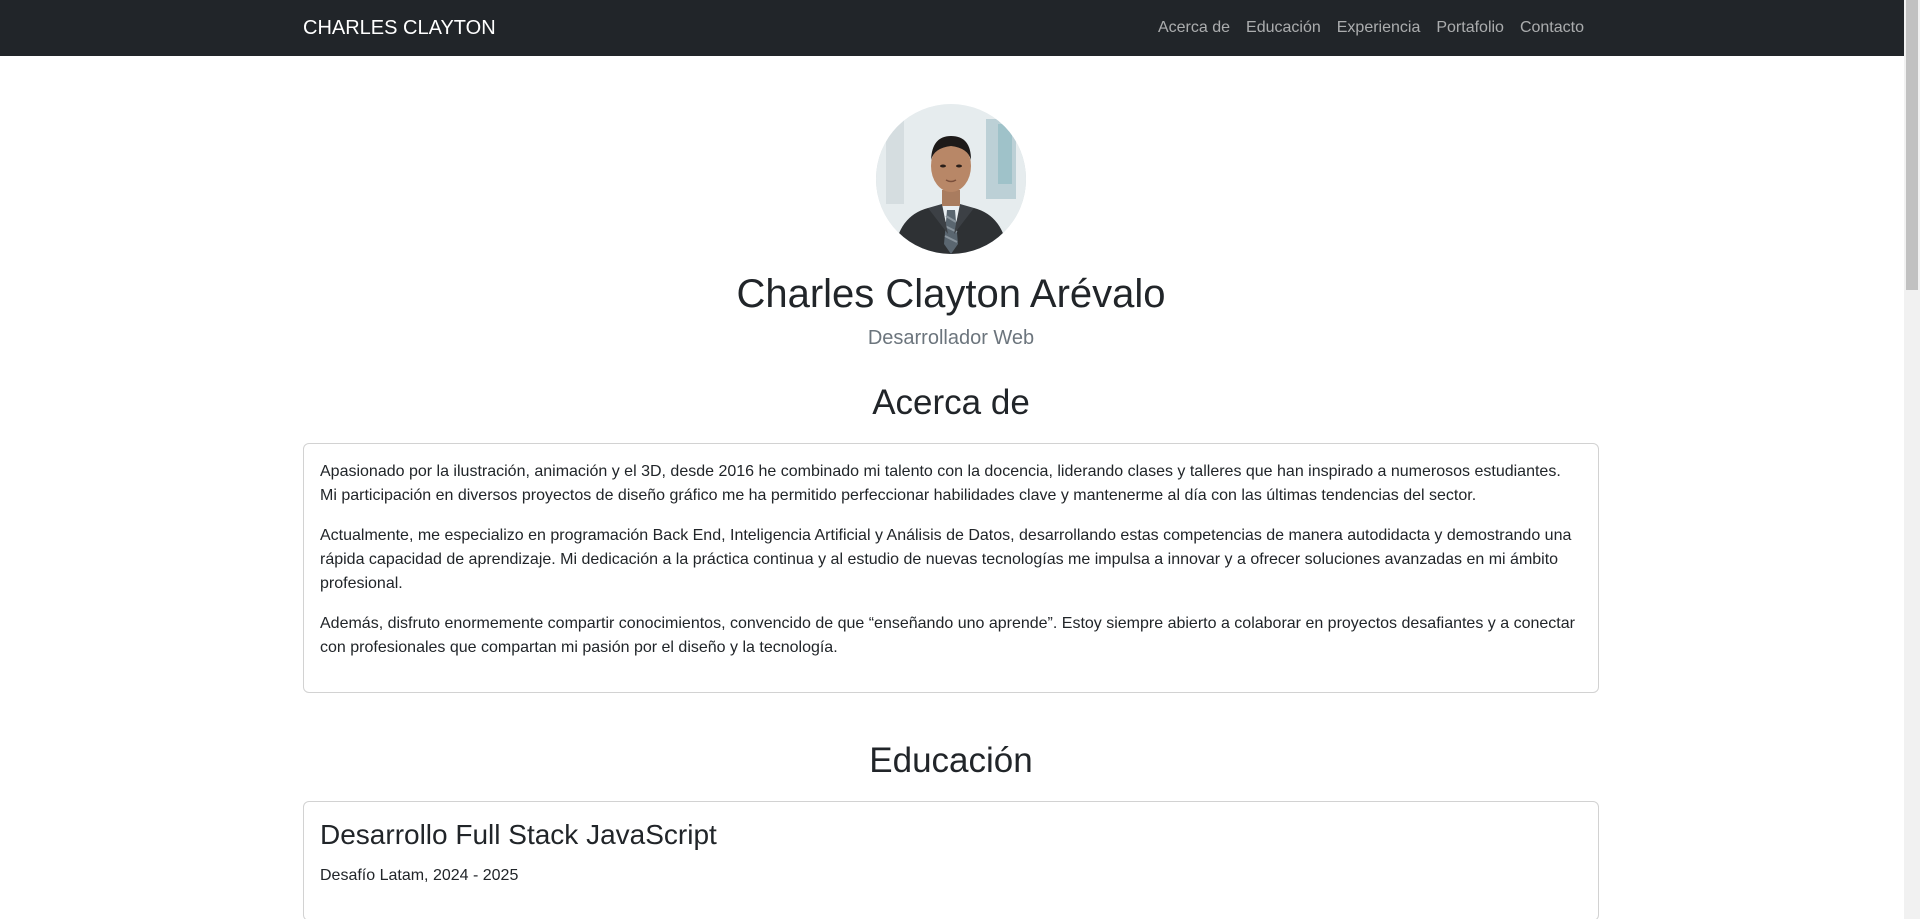 Image resolution: width=1920 pixels, height=919 pixels. Describe the element at coordinates (518, 834) in the screenshot. I see `education-item-name: Desarrollo Full Stack JavaScript` at that location.